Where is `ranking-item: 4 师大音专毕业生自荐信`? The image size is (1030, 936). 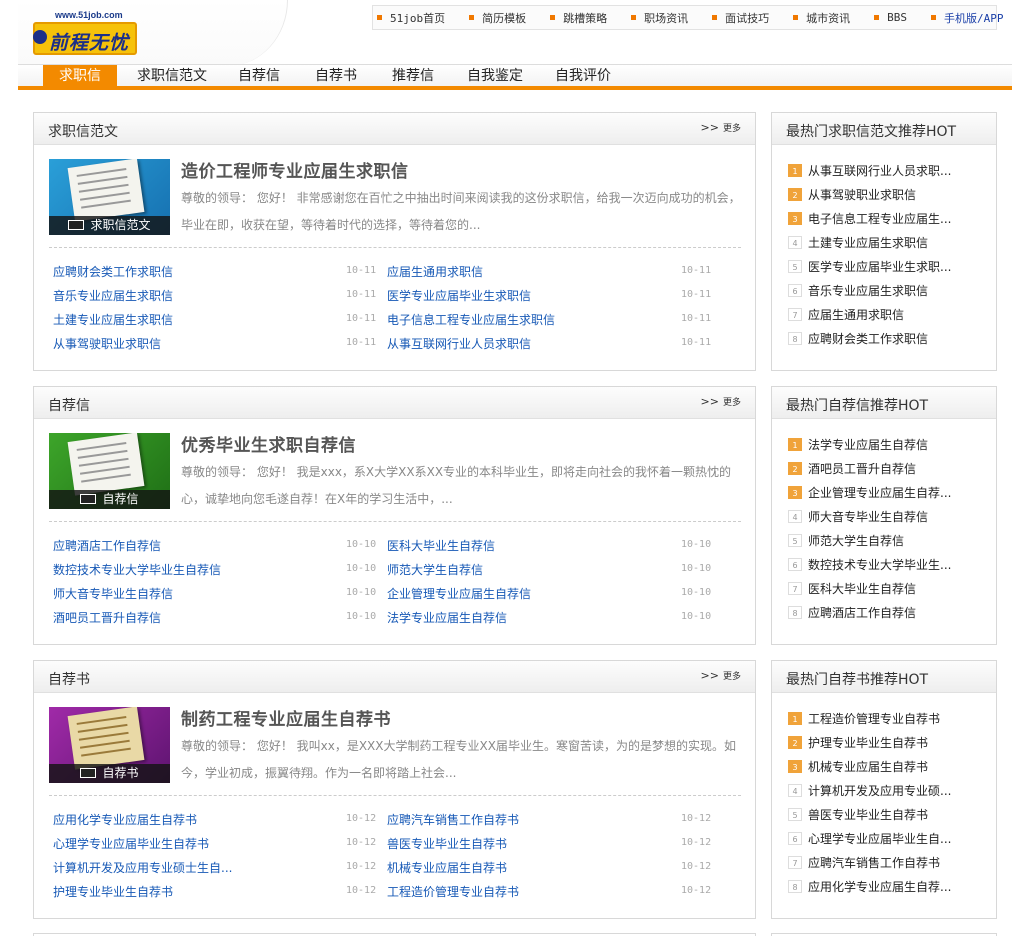
ranking-item: 4 师大音专毕业生自荐信 is located at coordinates (858, 516).